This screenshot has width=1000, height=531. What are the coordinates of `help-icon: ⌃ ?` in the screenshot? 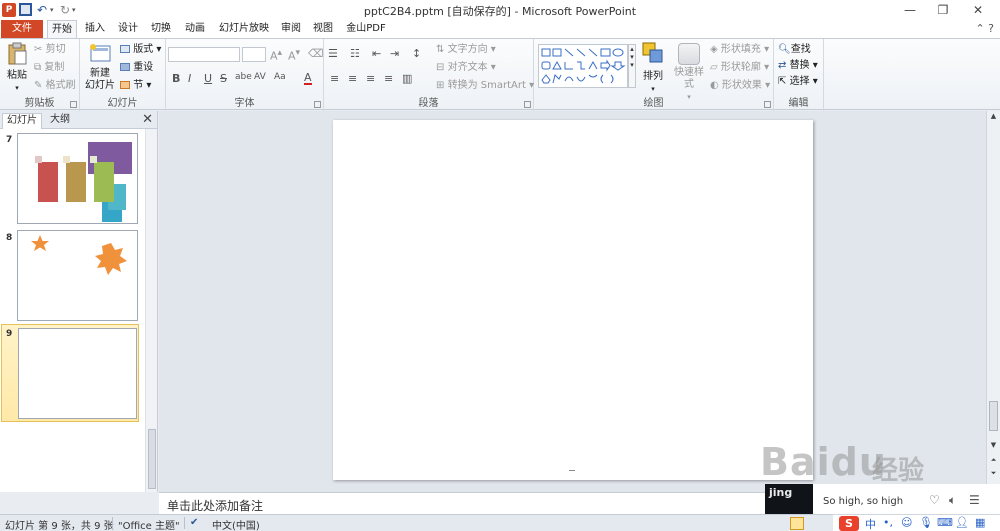 It's located at (984, 28).